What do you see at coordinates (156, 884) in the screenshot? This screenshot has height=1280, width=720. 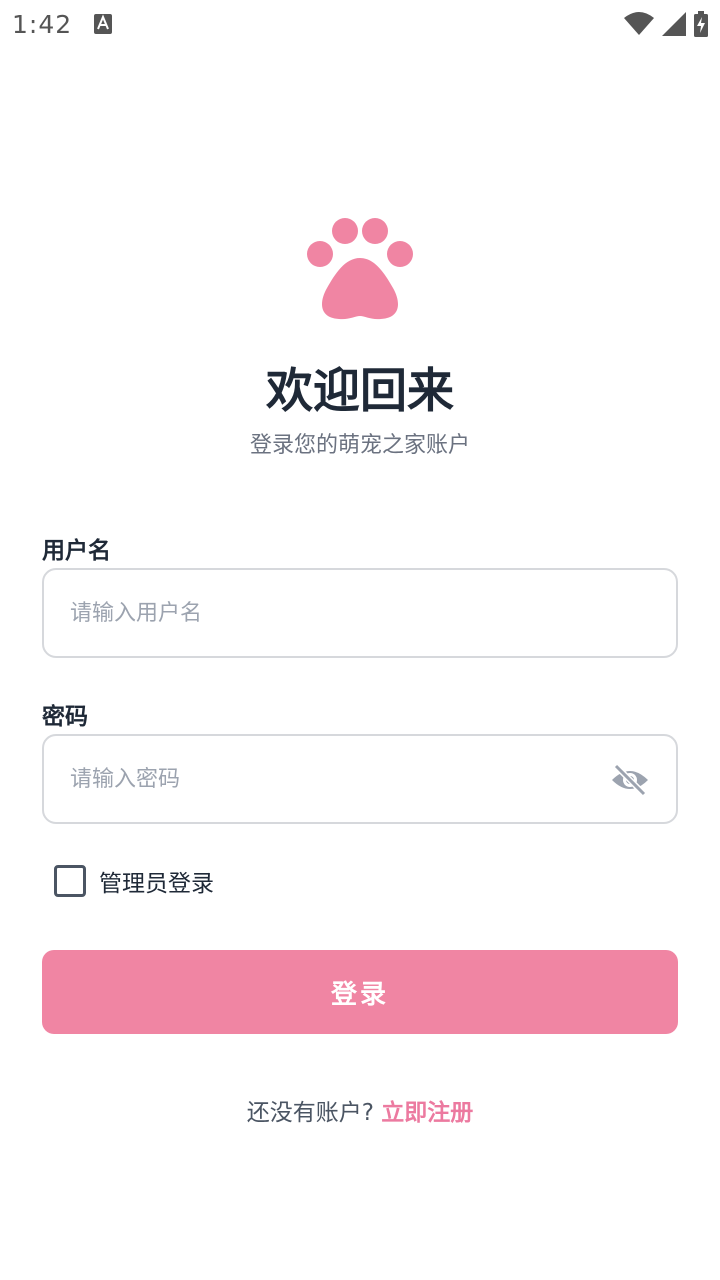 I see `admin-login-label: 管理员登录` at bounding box center [156, 884].